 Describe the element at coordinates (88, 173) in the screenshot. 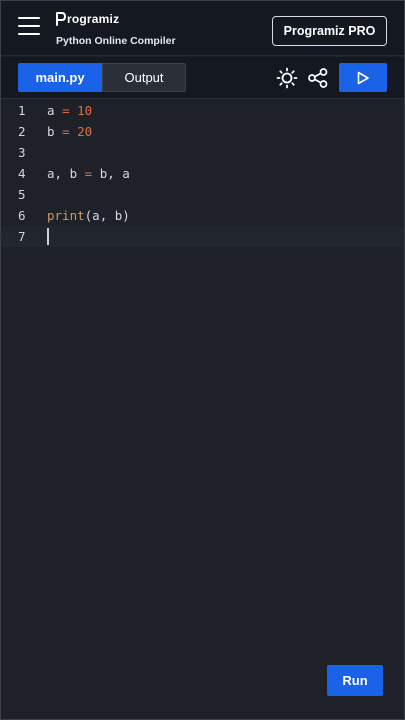

I see `code-text: a, b = b, a` at that location.